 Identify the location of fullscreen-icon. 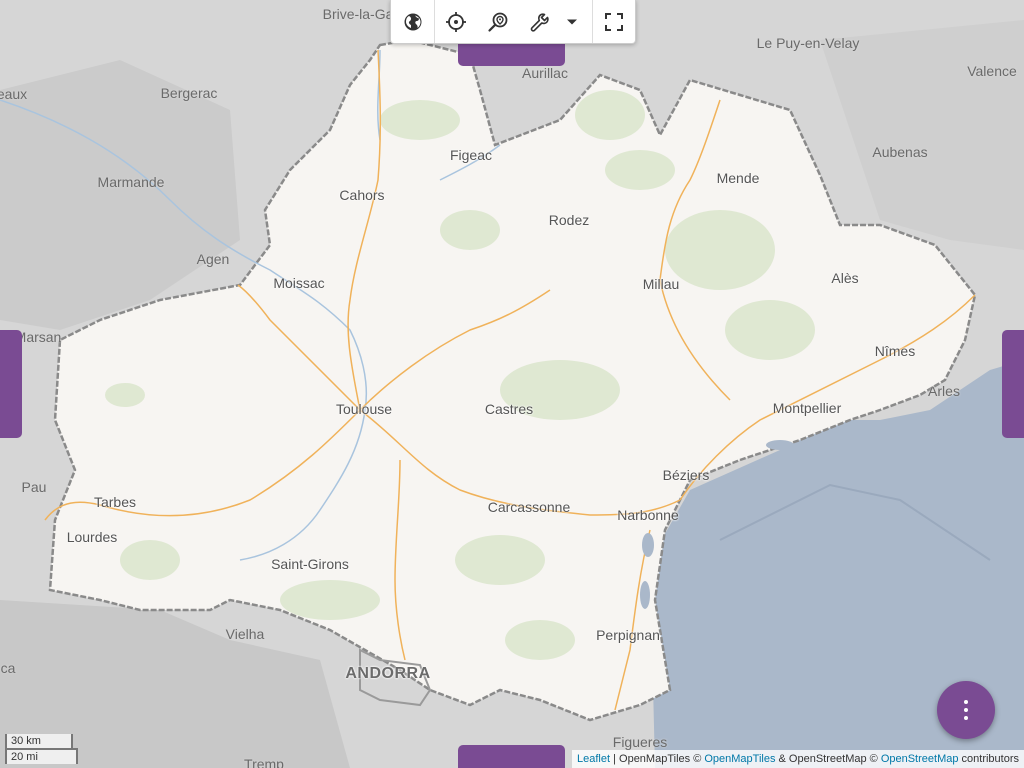
(614, 21).